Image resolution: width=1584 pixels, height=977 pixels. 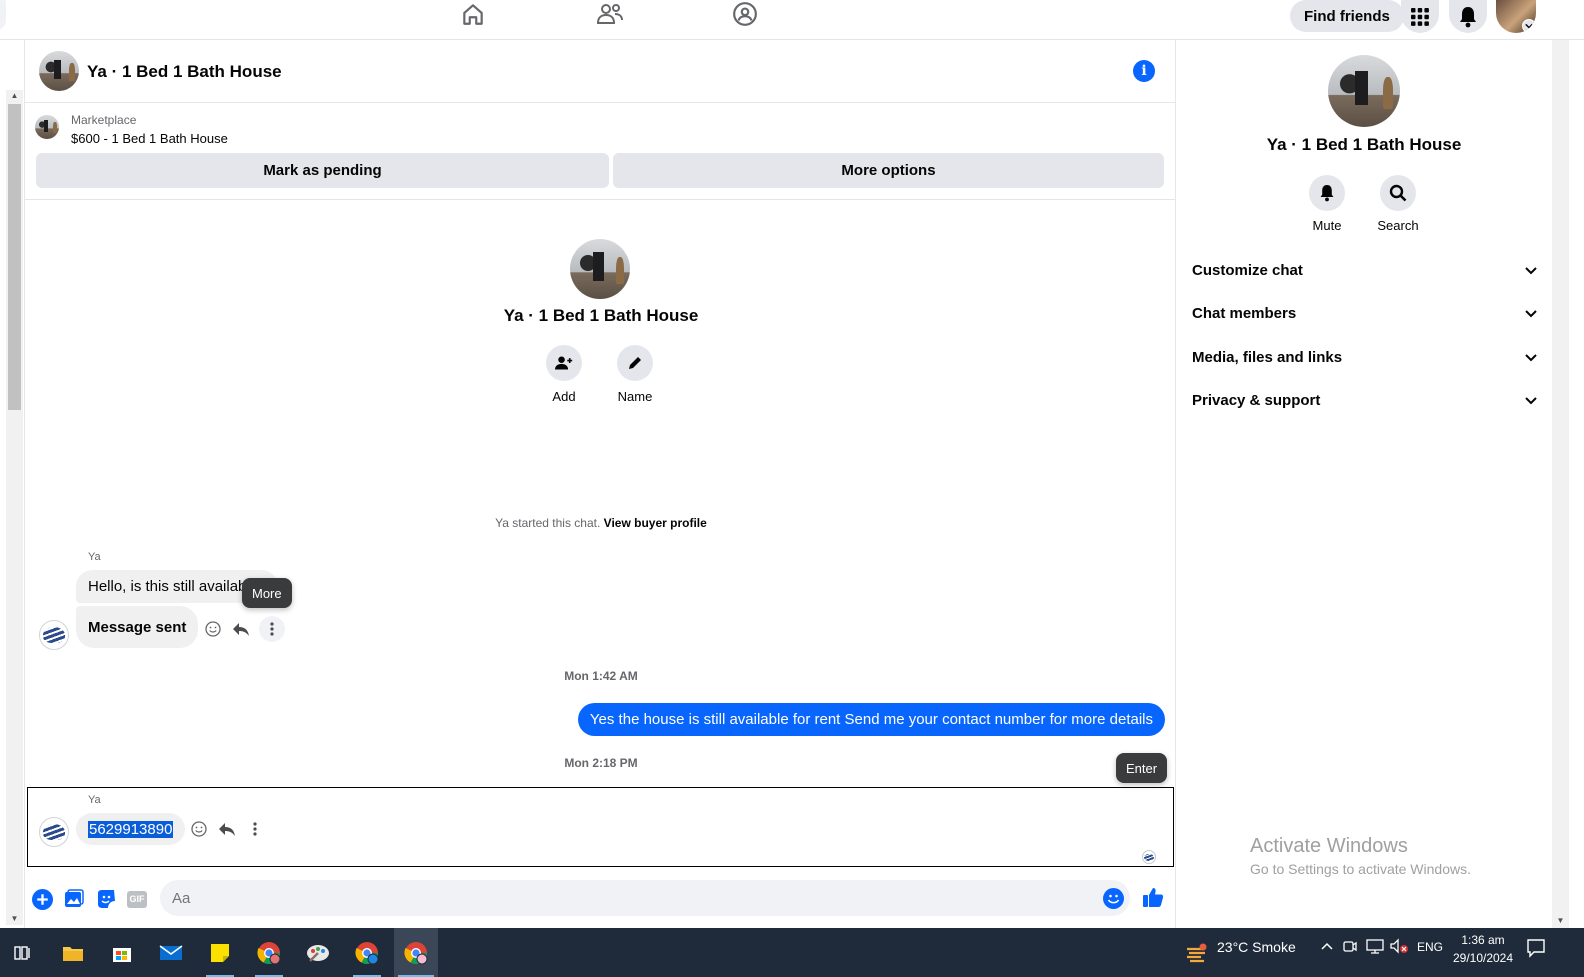 What do you see at coordinates (14, 96) in the screenshot?
I see `scroll-up-arrow-icon: ▲` at bounding box center [14, 96].